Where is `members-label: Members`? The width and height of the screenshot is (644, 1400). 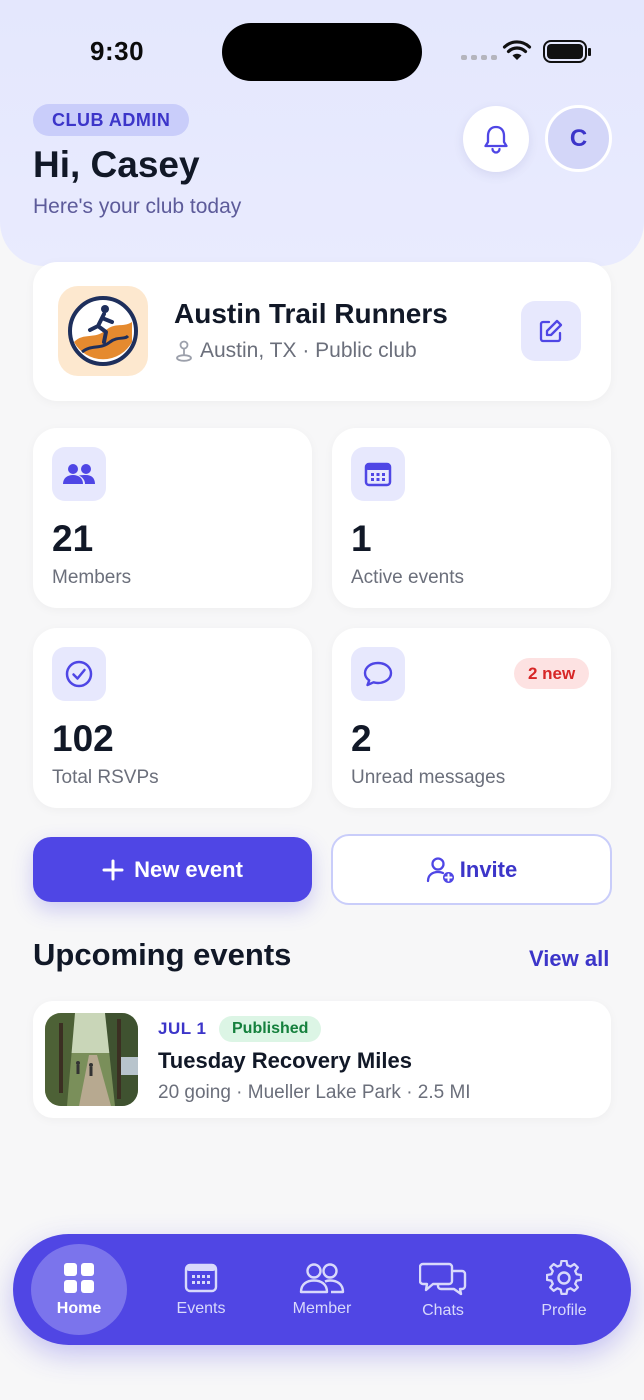
members-label: Members is located at coordinates (92, 577).